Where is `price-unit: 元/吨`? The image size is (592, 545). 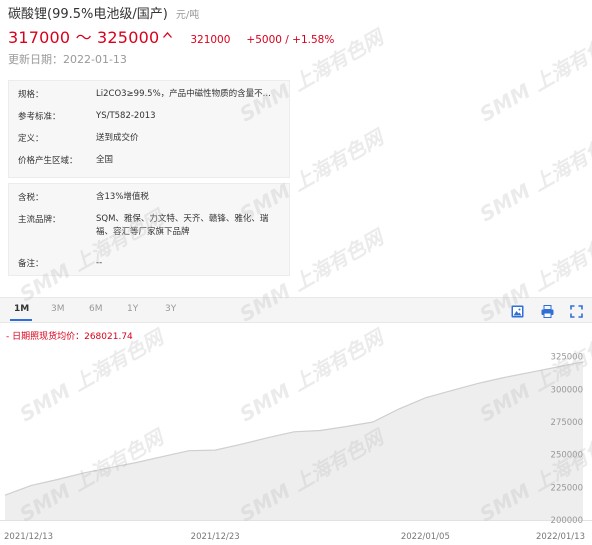
price-unit: 元/吨 is located at coordinates (187, 15).